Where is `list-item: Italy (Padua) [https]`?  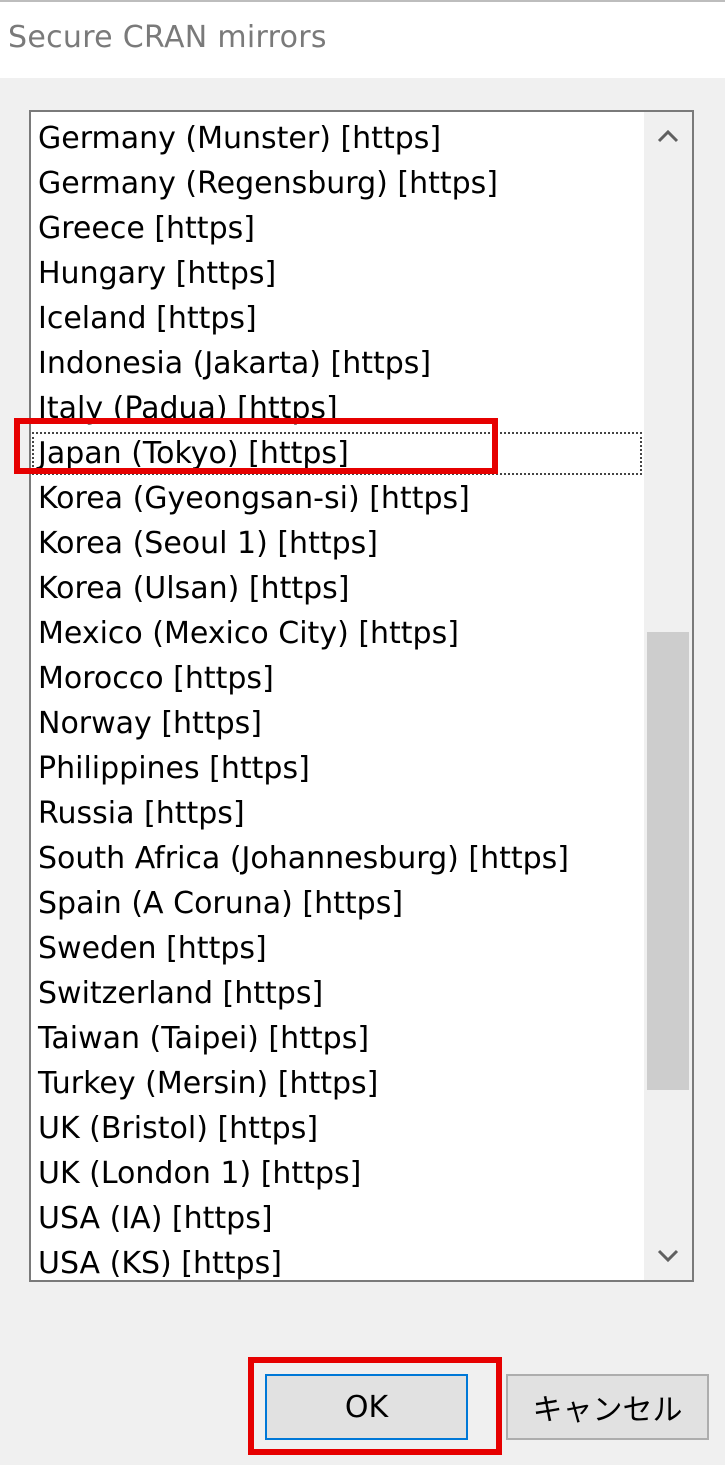
list-item: Italy (Padua) [https] is located at coordinates (337, 408).